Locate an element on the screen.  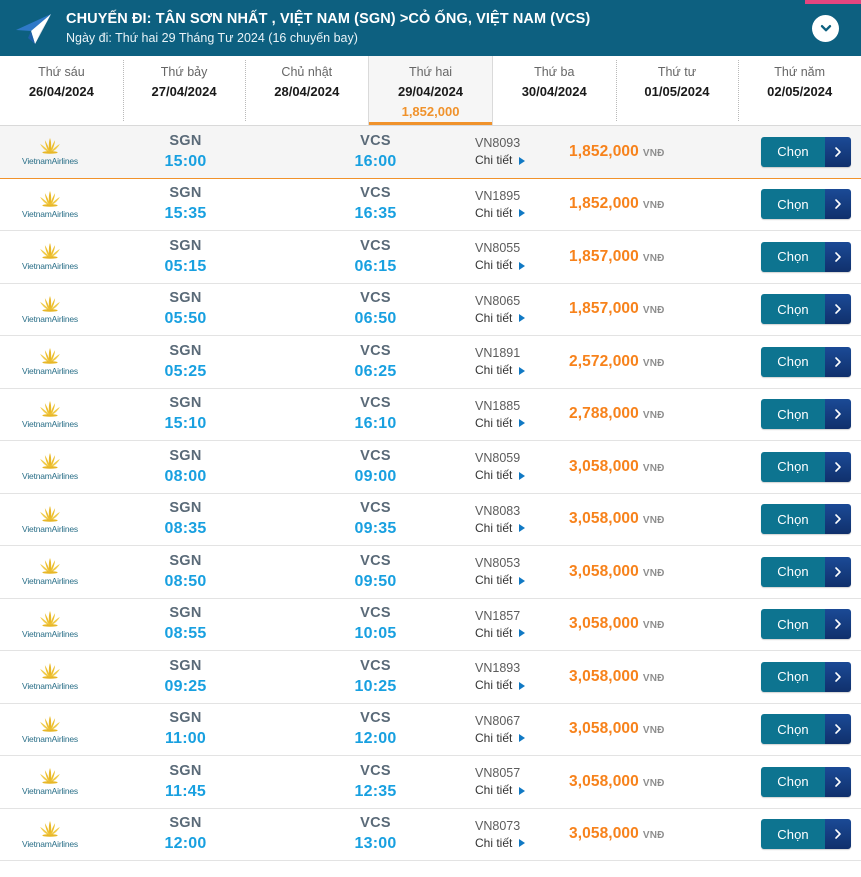
date-tab-30-04-2024: Thứ ba 30/04/2024 is located at coordinates (554, 90).